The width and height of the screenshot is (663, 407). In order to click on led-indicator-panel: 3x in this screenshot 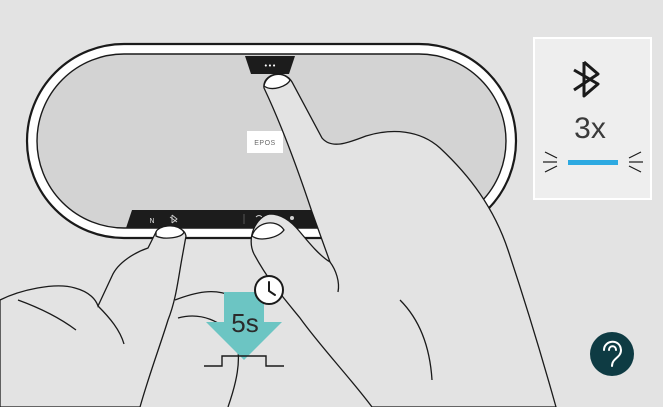, I will do `click(592, 118)`.